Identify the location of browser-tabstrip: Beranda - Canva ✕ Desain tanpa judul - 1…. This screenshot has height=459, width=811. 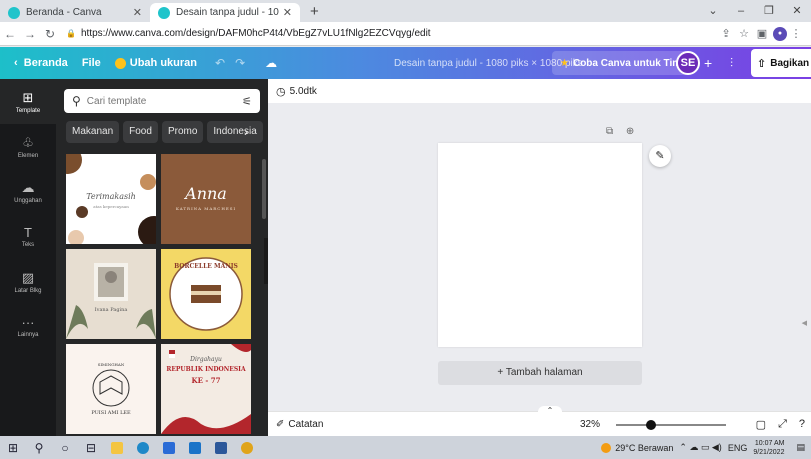
(405, 11).